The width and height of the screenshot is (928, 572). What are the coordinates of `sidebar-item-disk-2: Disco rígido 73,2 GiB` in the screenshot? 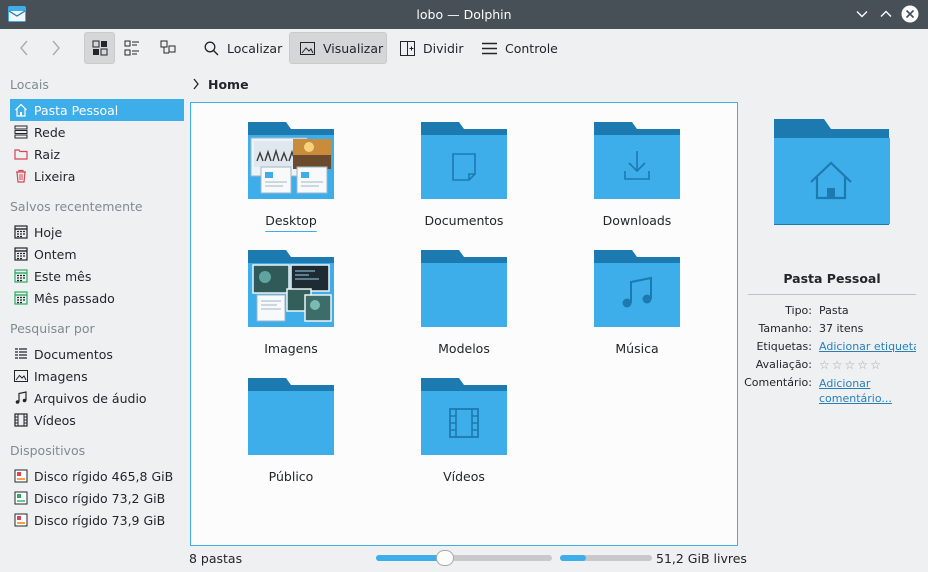 It's located at (97, 498).